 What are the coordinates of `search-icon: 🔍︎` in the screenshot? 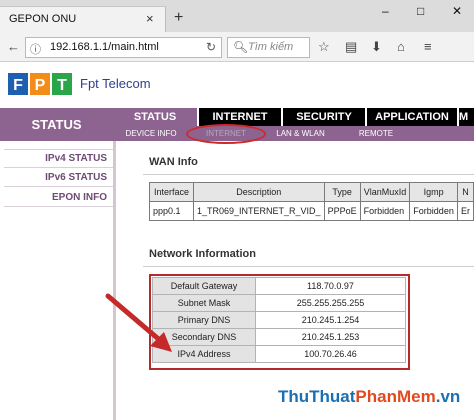 It's located at (241, 47).